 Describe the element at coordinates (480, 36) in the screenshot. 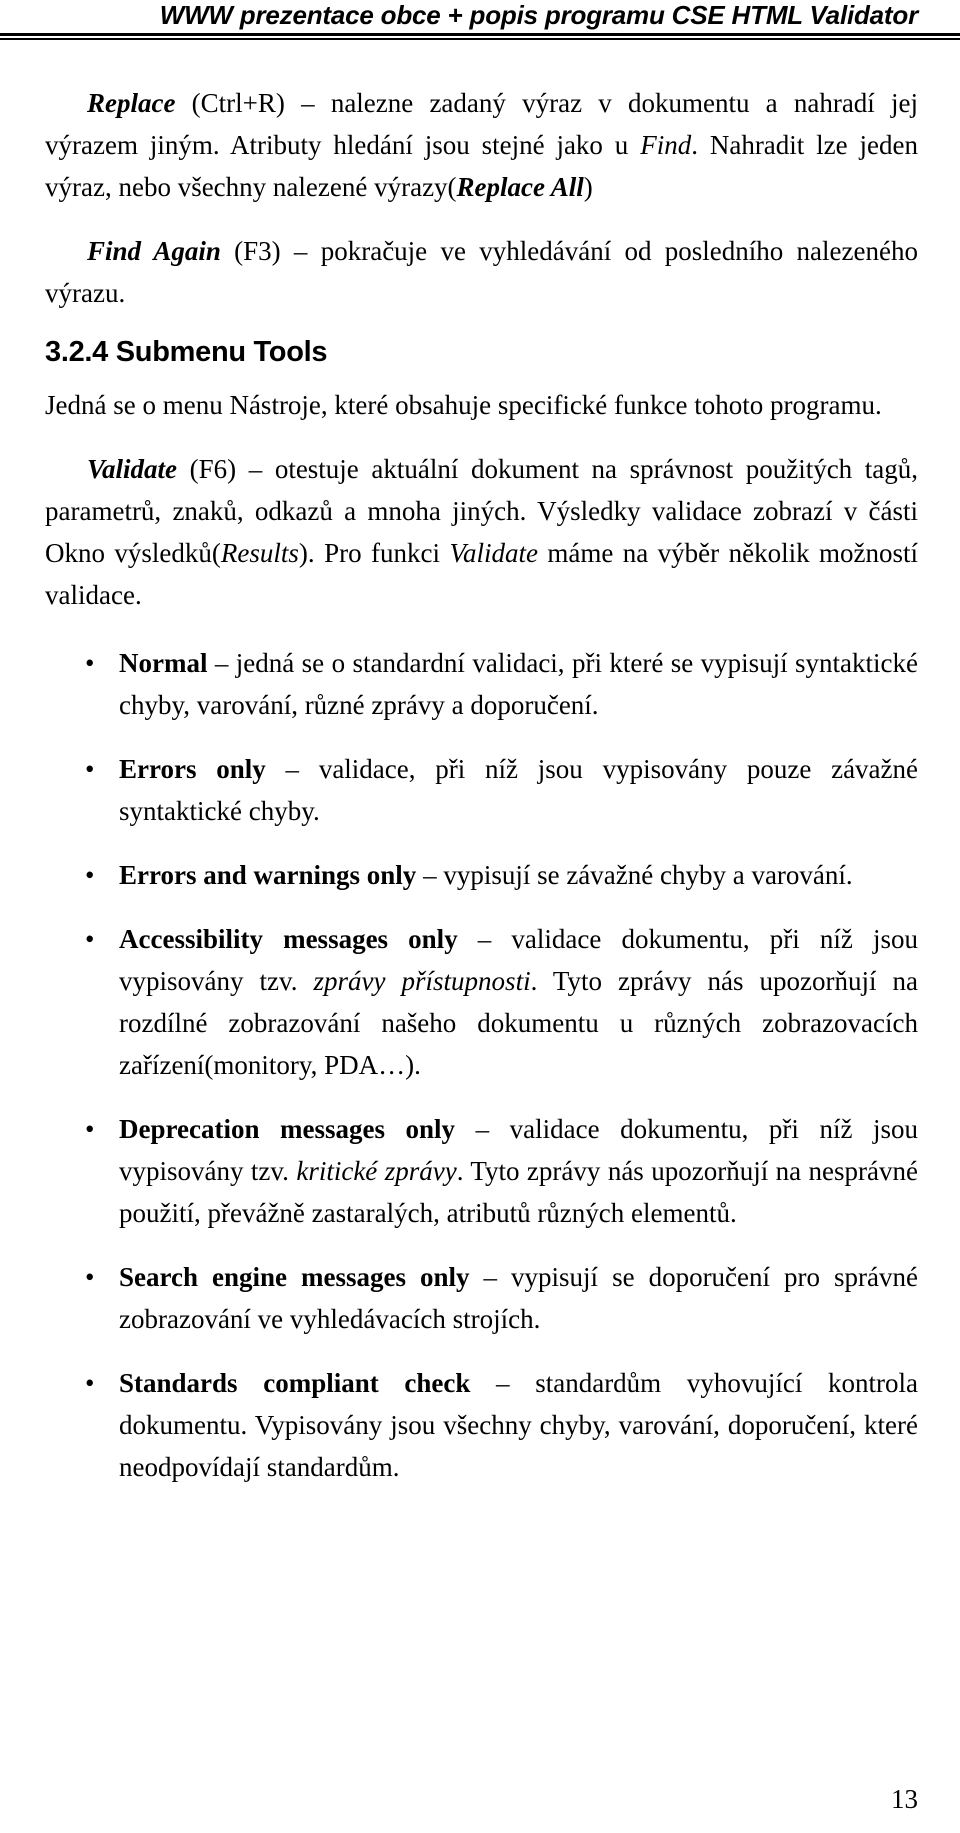

I see `header-divider` at that location.